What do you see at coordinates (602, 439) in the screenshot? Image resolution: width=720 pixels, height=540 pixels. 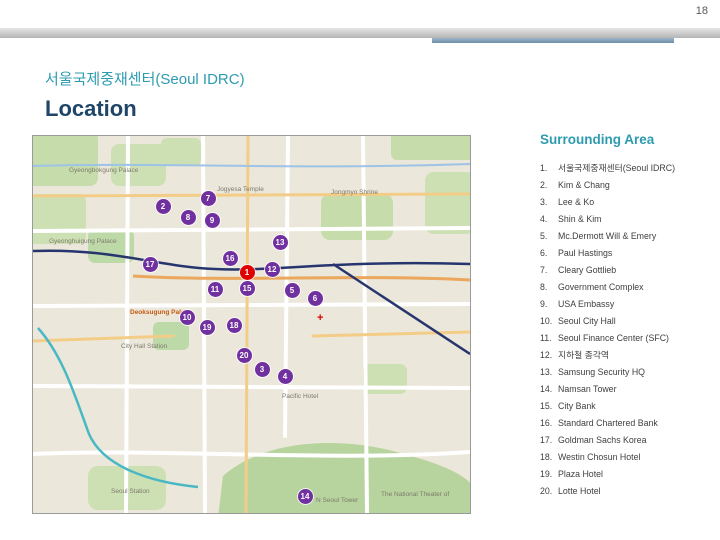 I see `item-label: Goldman Sachs Korea` at bounding box center [602, 439].